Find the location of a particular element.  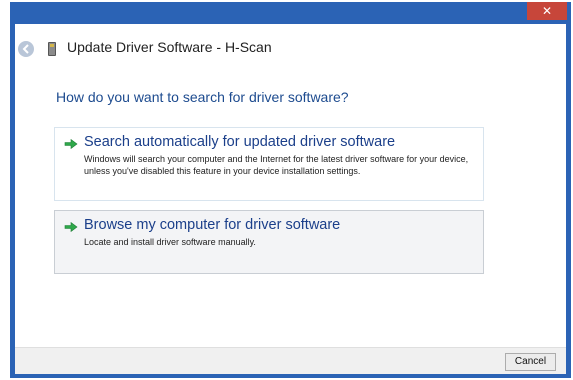

dialog-footer: Cancel is located at coordinates (290, 360).